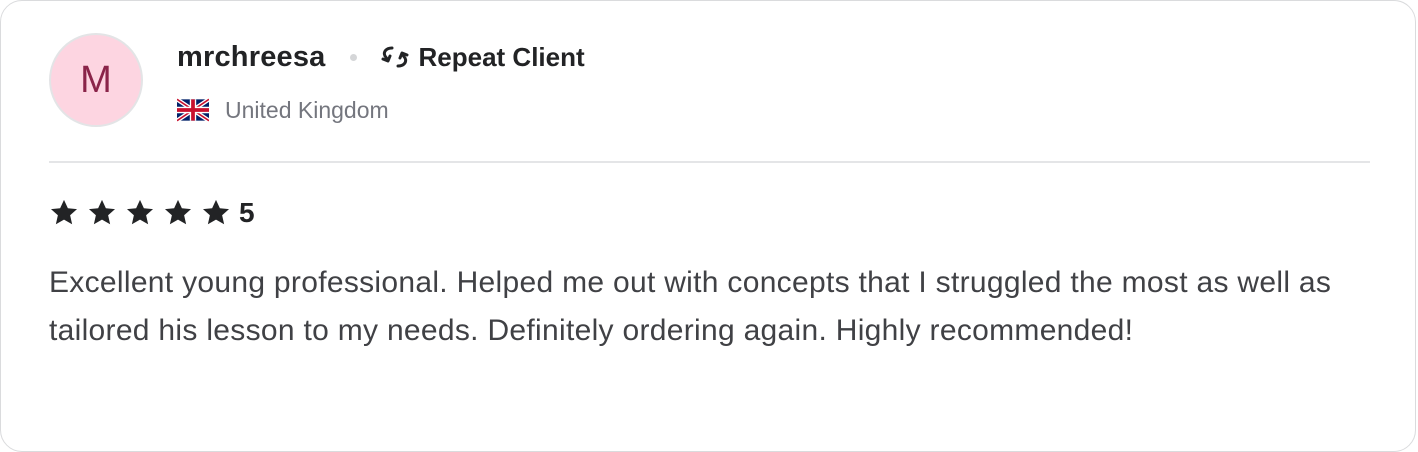 This screenshot has width=1418, height=452. What do you see at coordinates (353, 57) in the screenshot?
I see `separator-dot` at bounding box center [353, 57].